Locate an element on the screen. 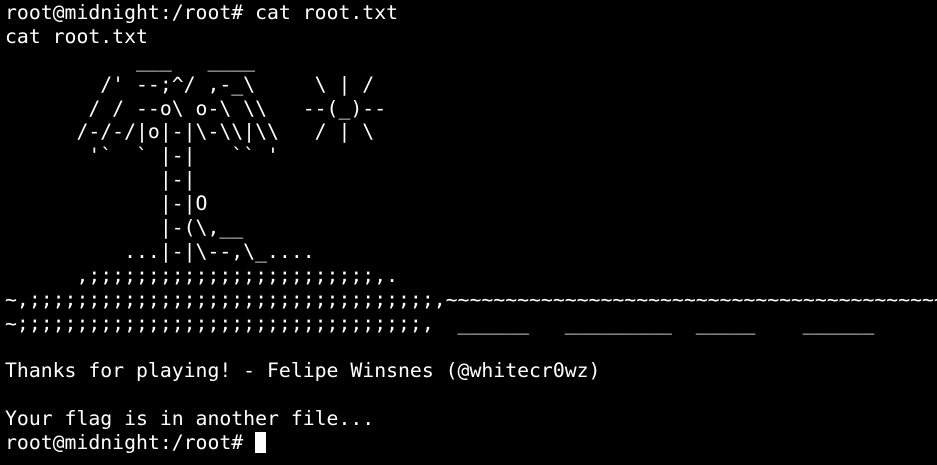 This screenshot has width=937, height=465. ascii-art-line: '` ` |-| `` ' is located at coordinates (142, 156).